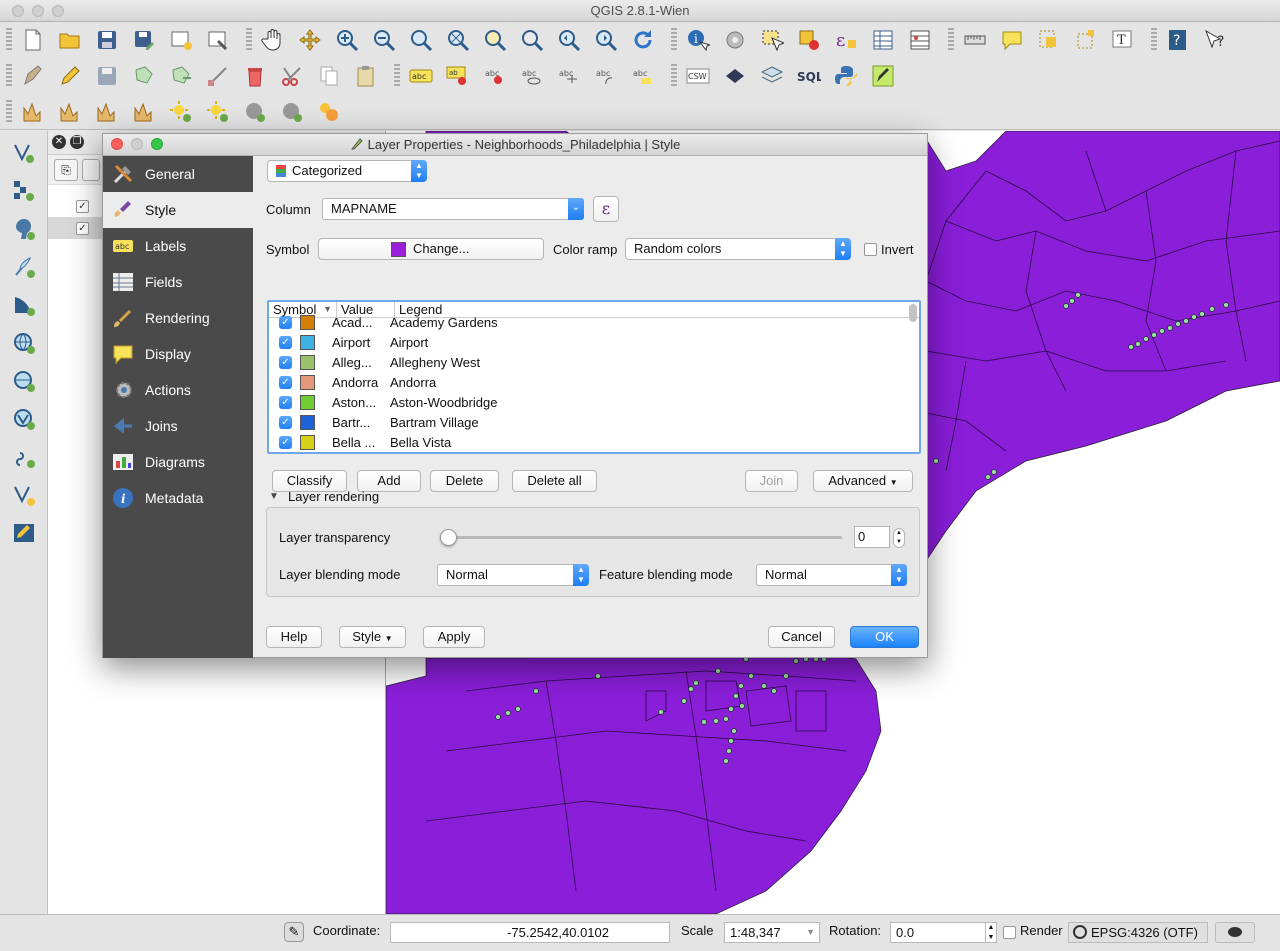 This screenshot has width=1280, height=951. Describe the element at coordinates (1123, 40) in the screenshot. I see `text-annotation-icon: T` at that location.